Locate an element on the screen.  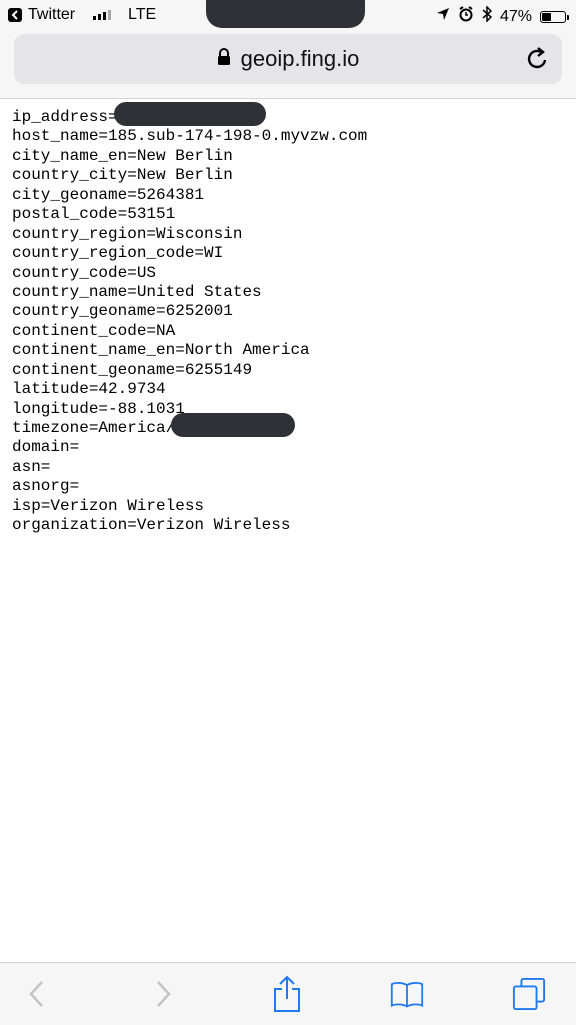
geoip-line: continent_name_en=North America is located at coordinates (292, 350).